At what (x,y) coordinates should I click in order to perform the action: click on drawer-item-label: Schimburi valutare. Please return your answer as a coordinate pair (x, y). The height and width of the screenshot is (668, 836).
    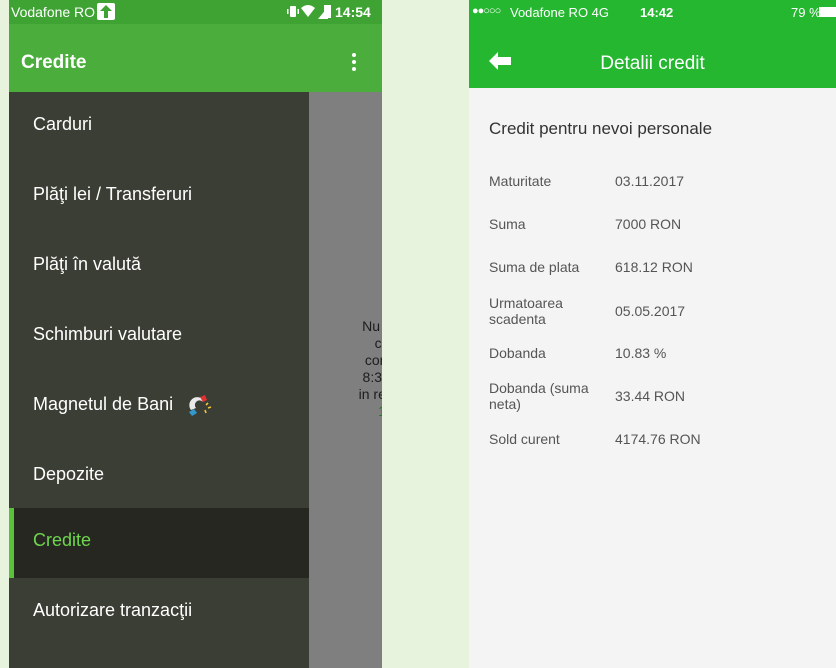
    Looking at the image, I should click on (108, 334).